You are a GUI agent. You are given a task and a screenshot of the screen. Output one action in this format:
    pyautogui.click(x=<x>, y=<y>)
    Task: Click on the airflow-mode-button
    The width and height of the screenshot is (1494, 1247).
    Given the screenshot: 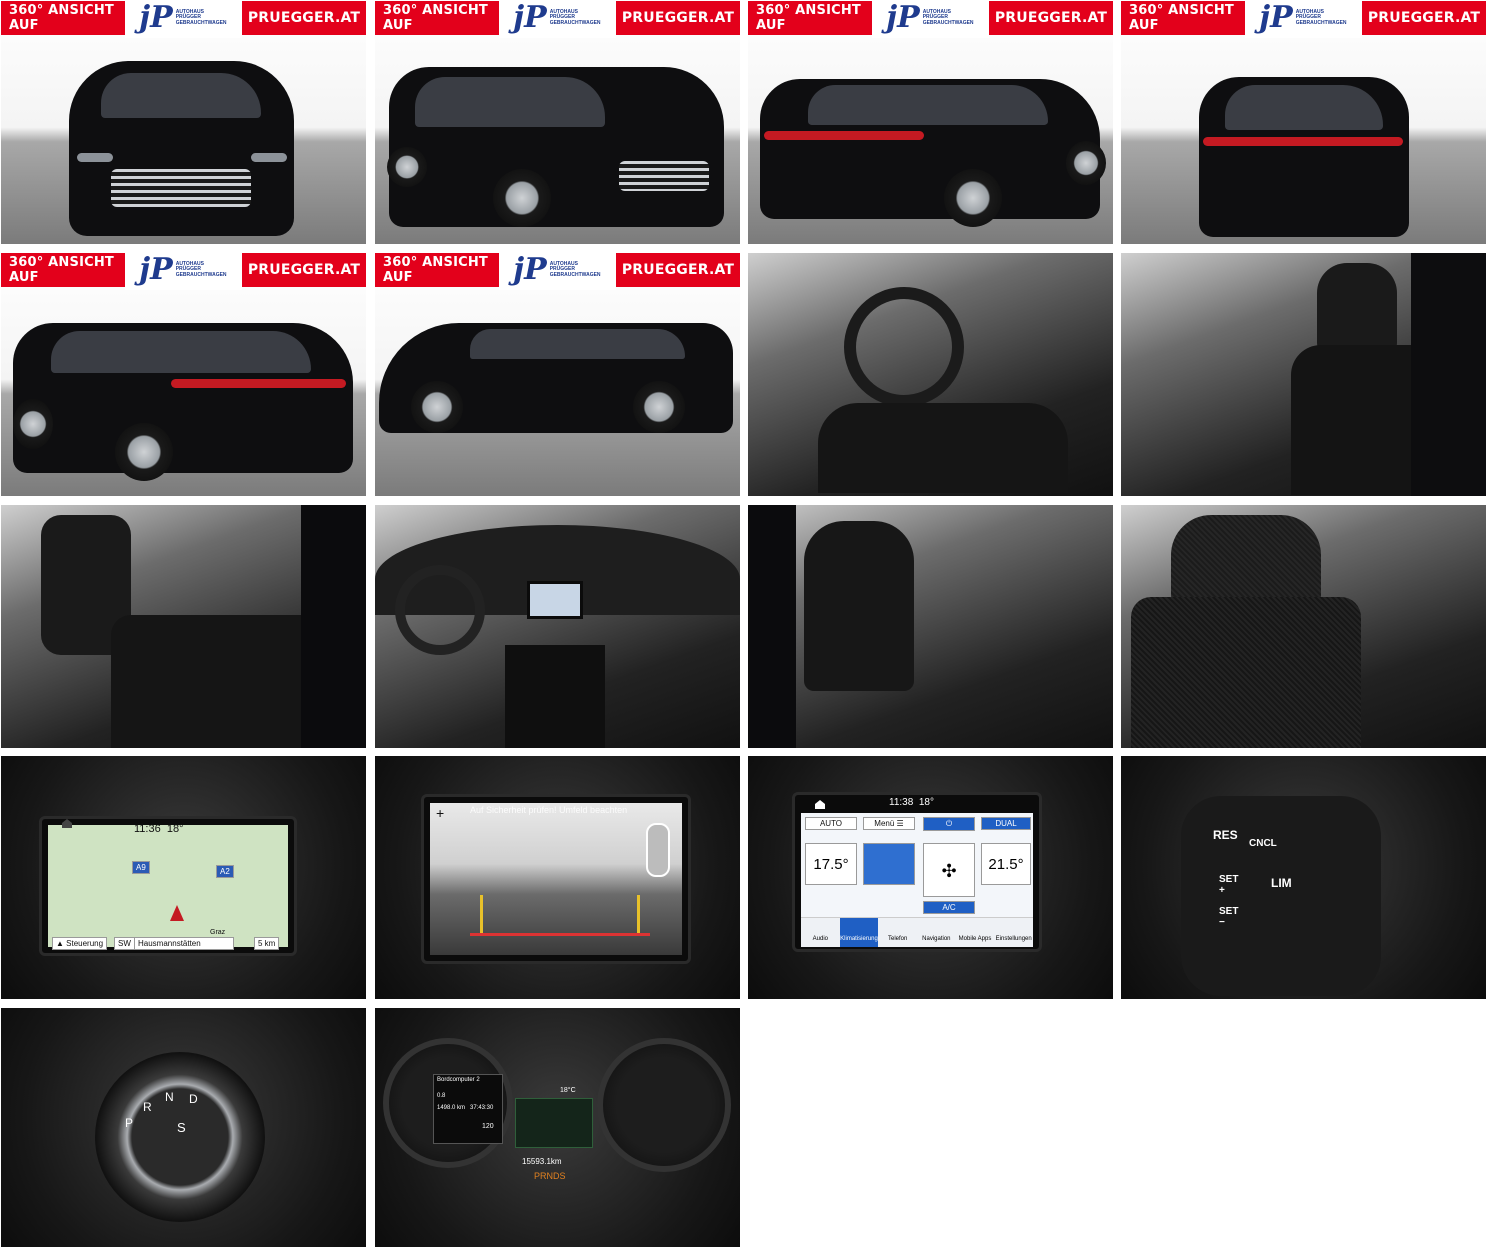 What is the action you would take?
    pyautogui.click(x=889, y=864)
    